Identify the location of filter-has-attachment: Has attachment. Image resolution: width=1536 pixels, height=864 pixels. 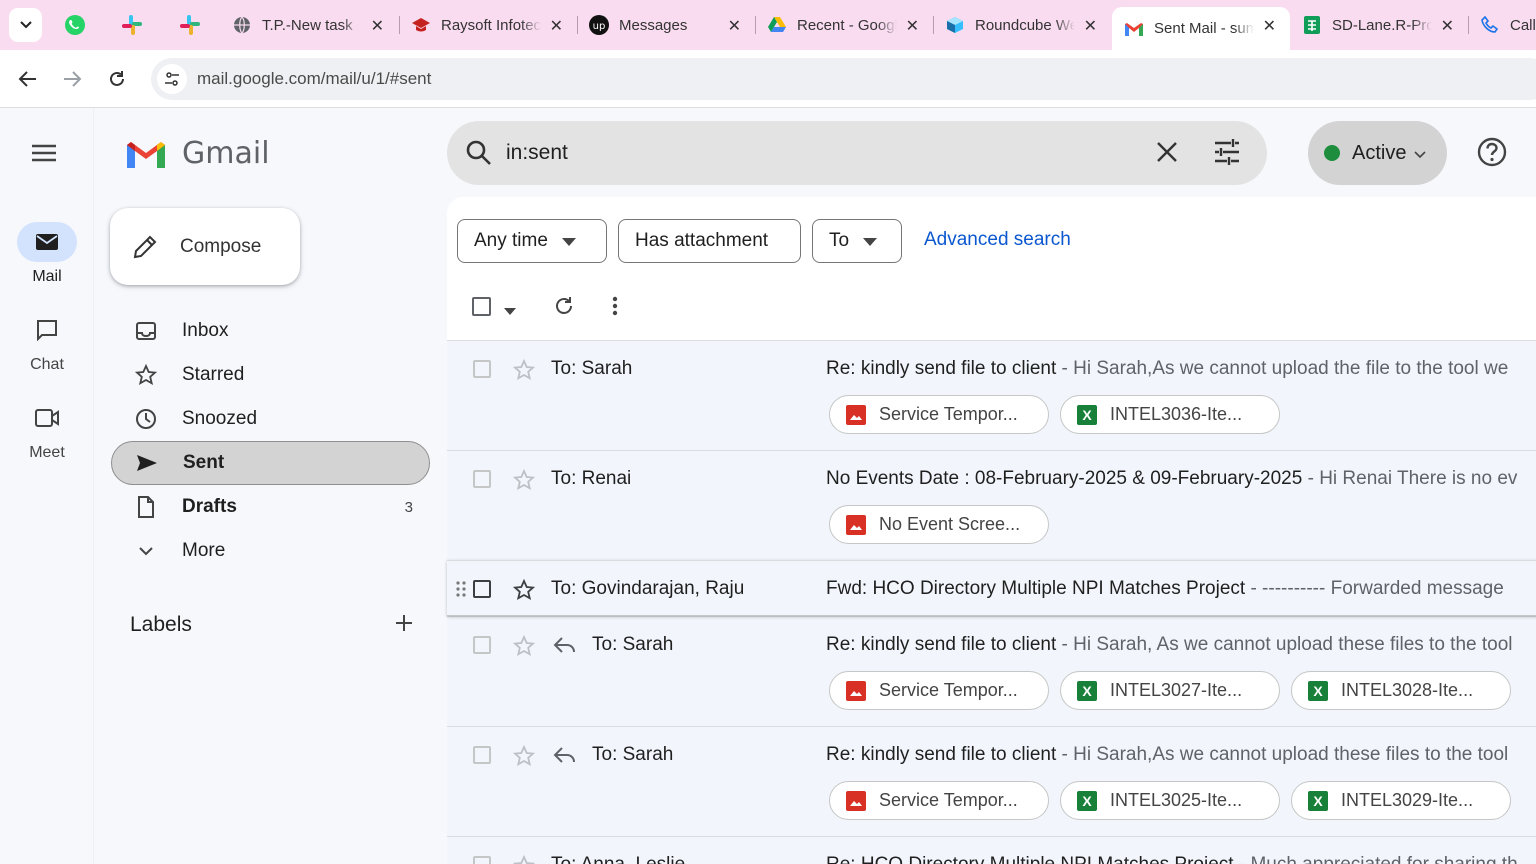
(709, 241).